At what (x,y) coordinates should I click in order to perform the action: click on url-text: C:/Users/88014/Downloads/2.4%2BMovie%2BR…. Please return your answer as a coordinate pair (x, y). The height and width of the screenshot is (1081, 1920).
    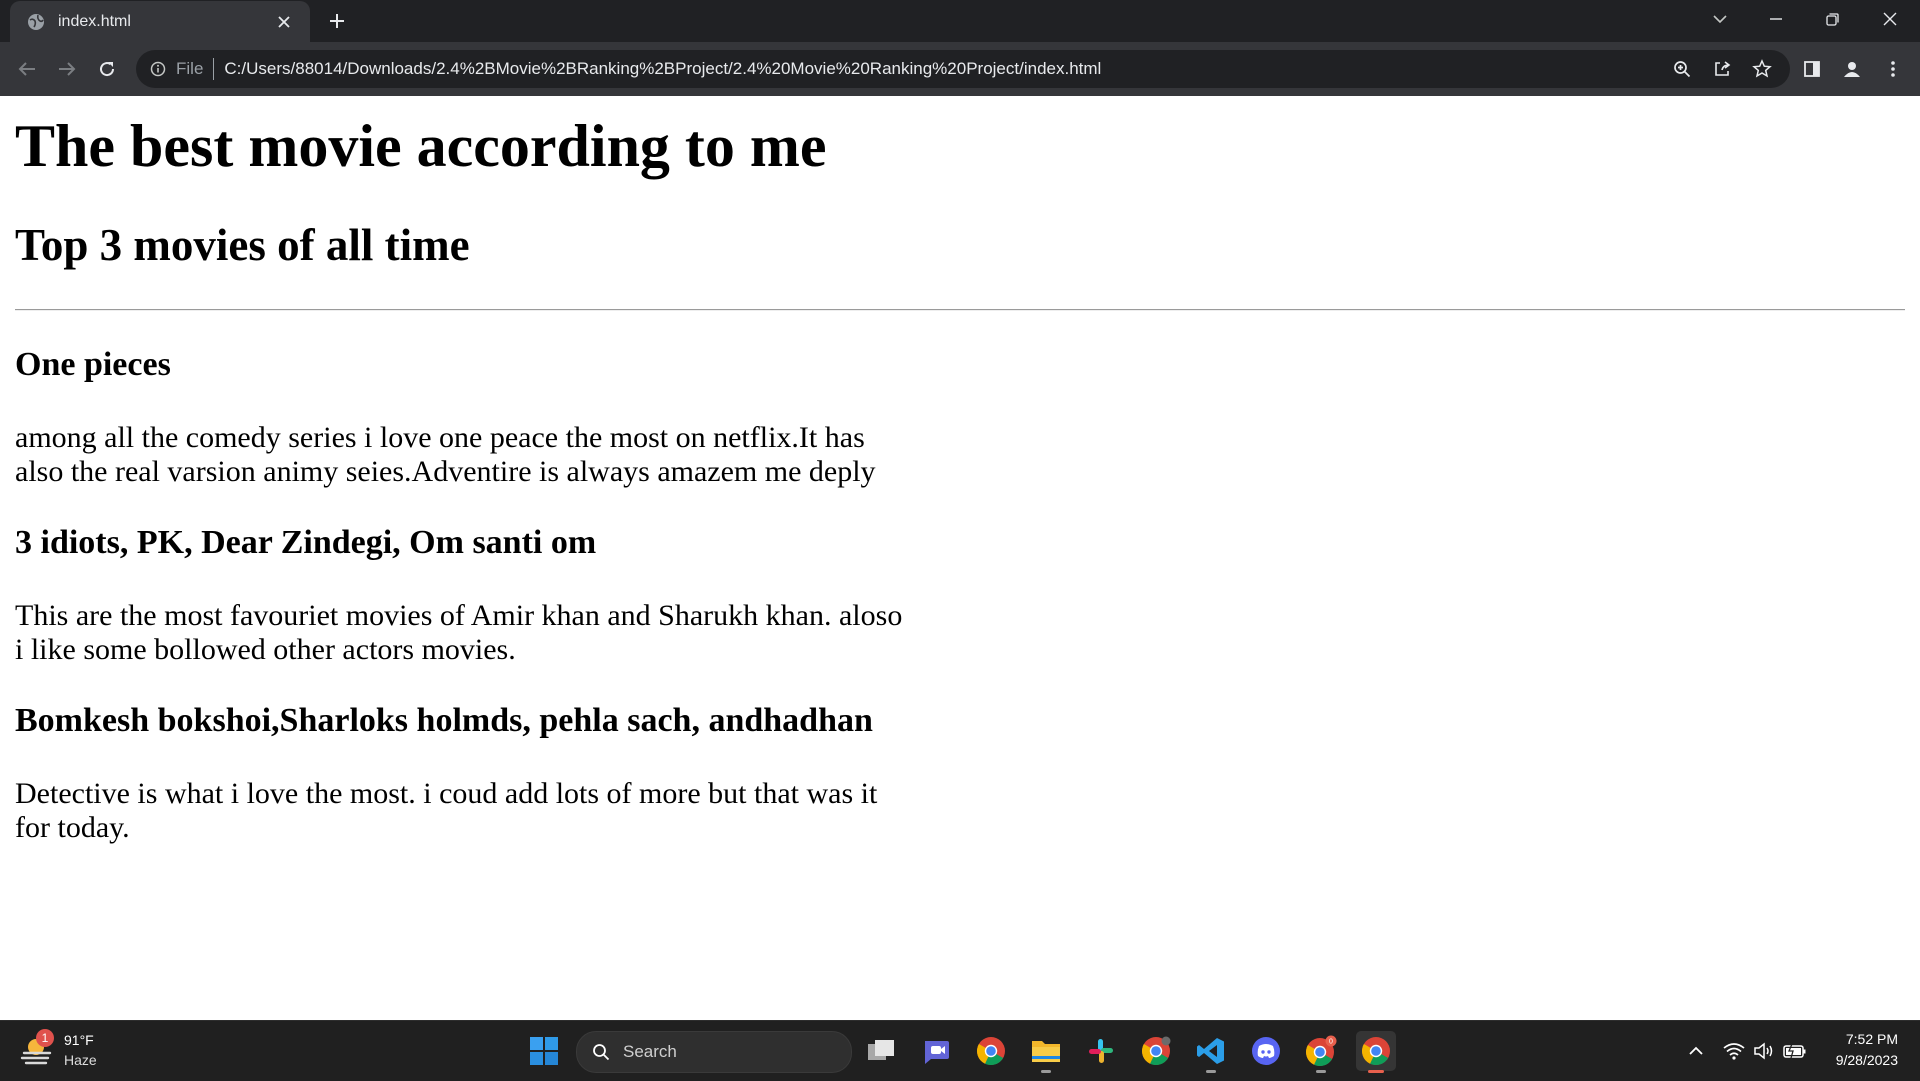
    Looking at the image, I should click on (662, 69).